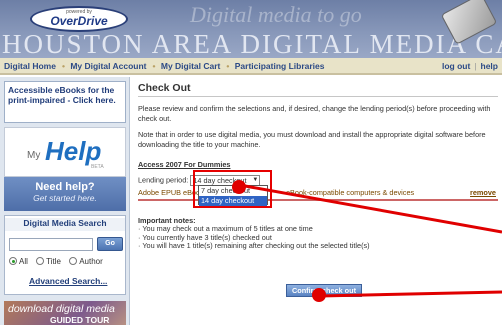  I want to click on radio-author, so click(73, 261).